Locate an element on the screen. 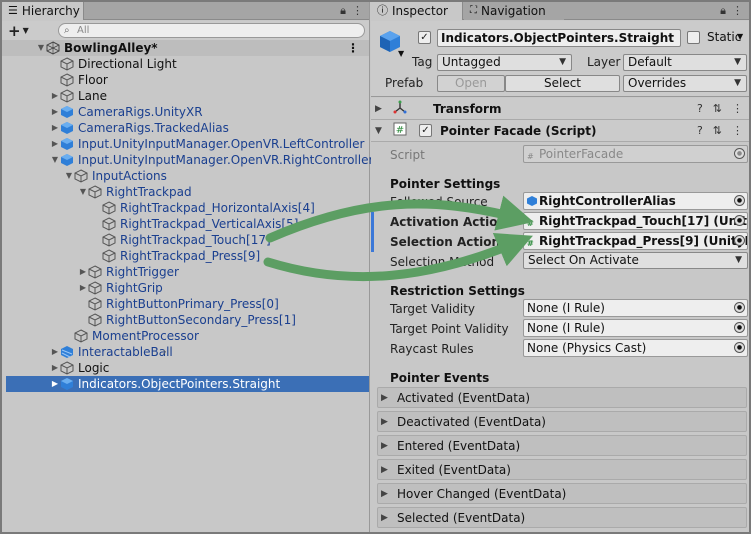 This screenshot has height=534, width=751. tab-inspector: ⓘ Inspector is located at coordinates (417, 11).